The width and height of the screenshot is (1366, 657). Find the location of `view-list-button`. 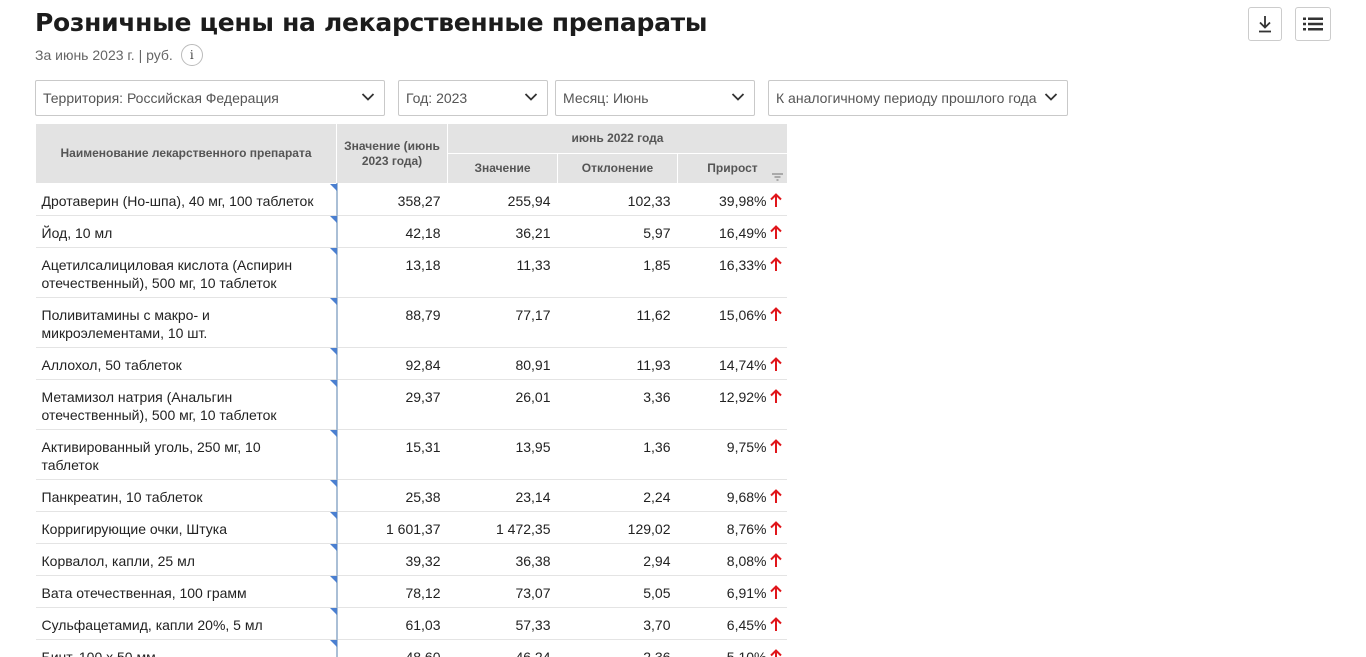

view-list-button is located at coordinates (1313, 24).